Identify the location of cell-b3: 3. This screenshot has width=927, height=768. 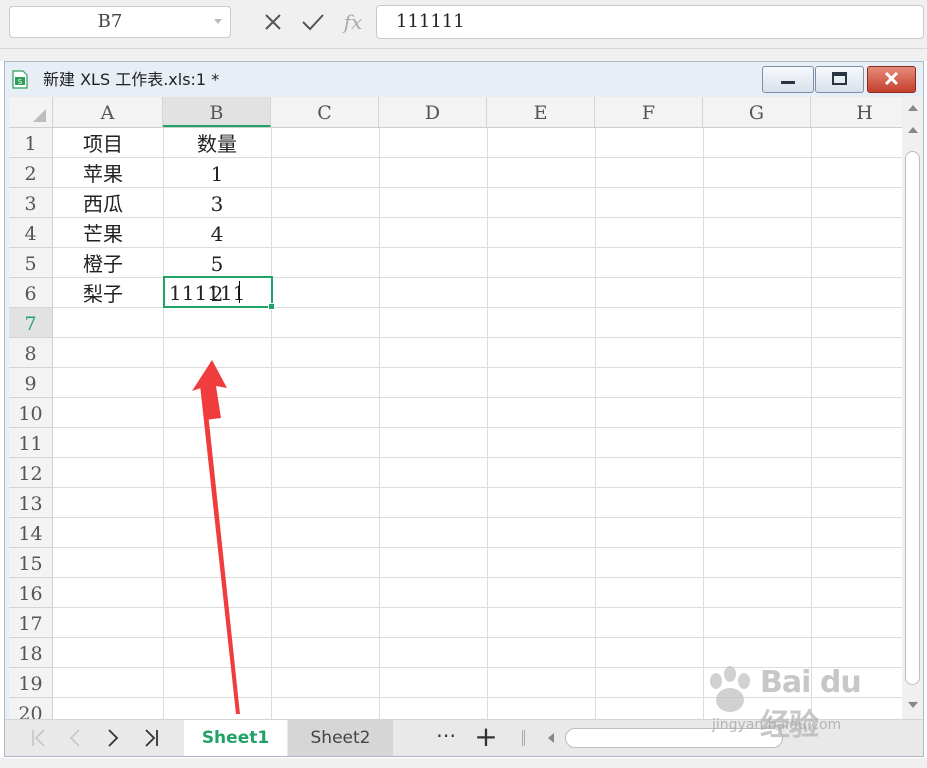
(217, 203).